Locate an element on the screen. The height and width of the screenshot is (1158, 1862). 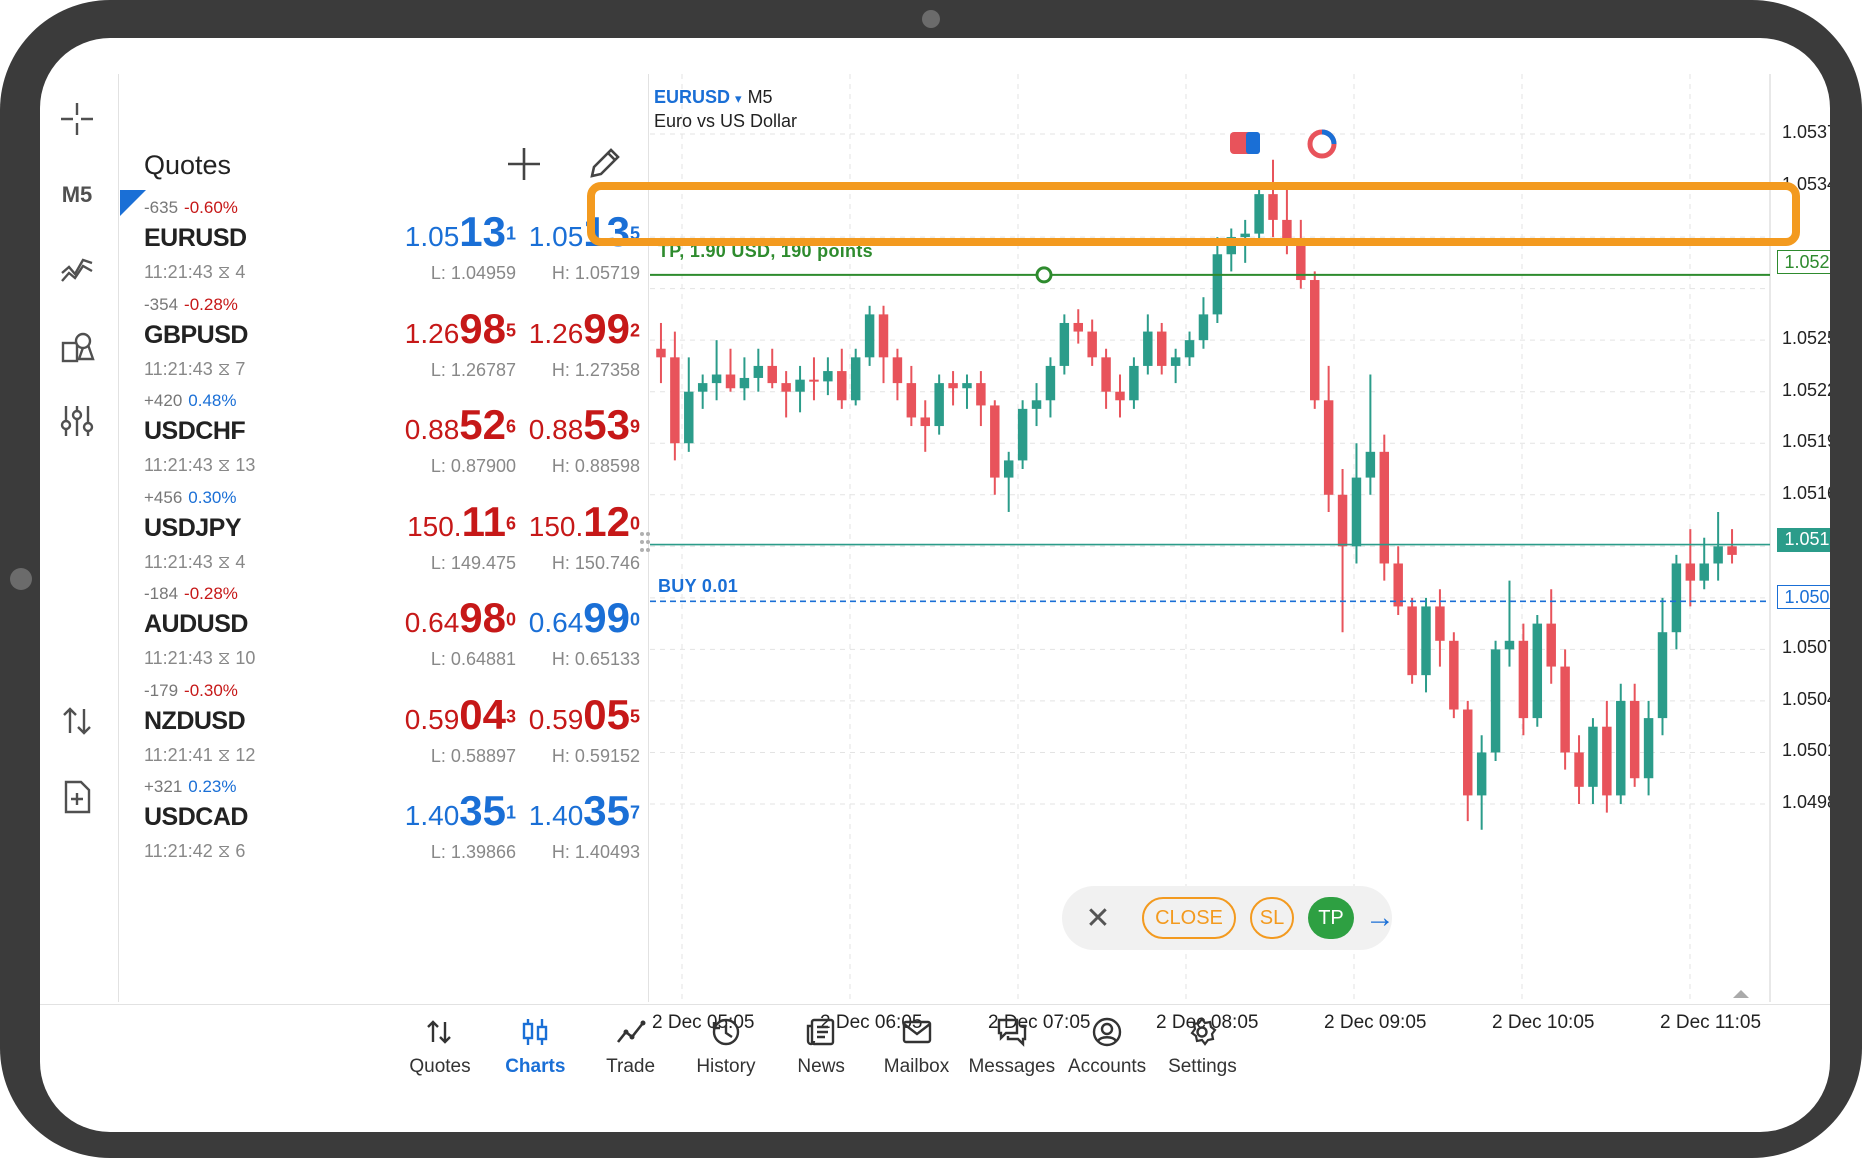
quote-time: 11:21:42 ⧖ 6 is located at coordinates (195, 851).